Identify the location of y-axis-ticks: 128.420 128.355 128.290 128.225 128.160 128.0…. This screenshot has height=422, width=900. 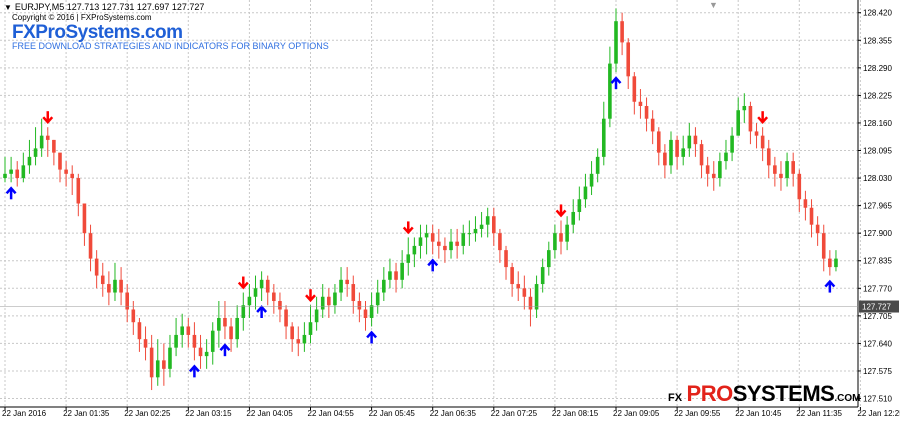
(875, 206).